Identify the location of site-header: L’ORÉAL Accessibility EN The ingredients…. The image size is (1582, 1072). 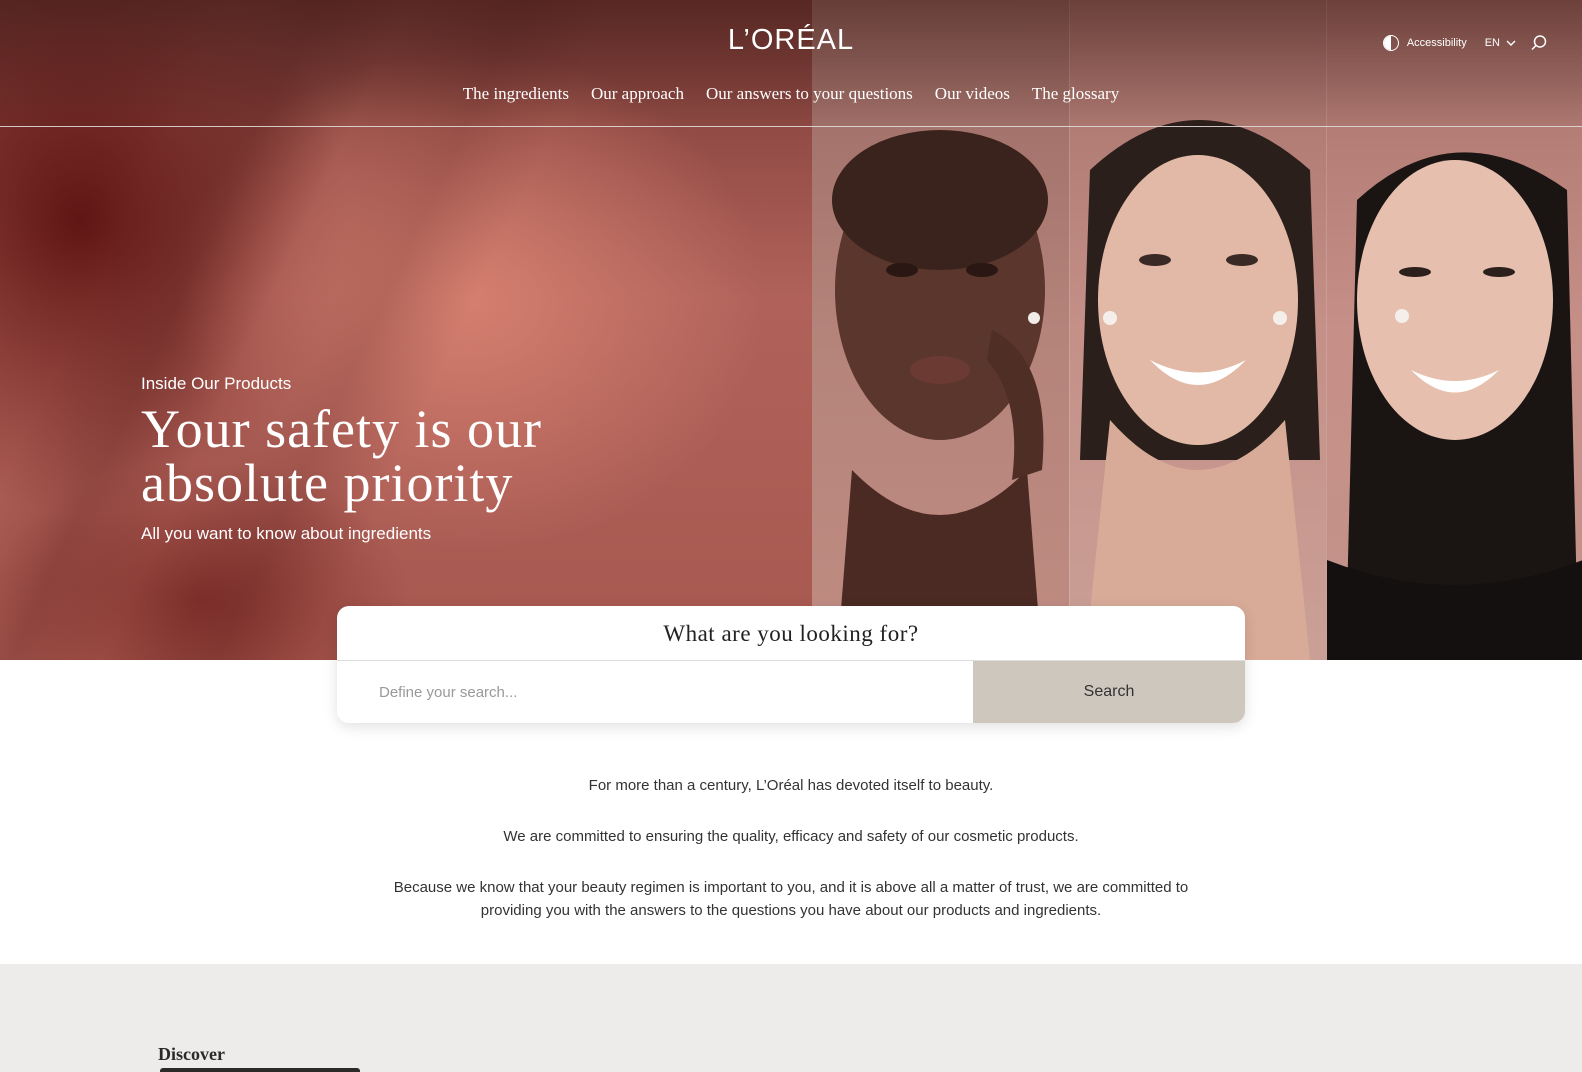
(791, 63).